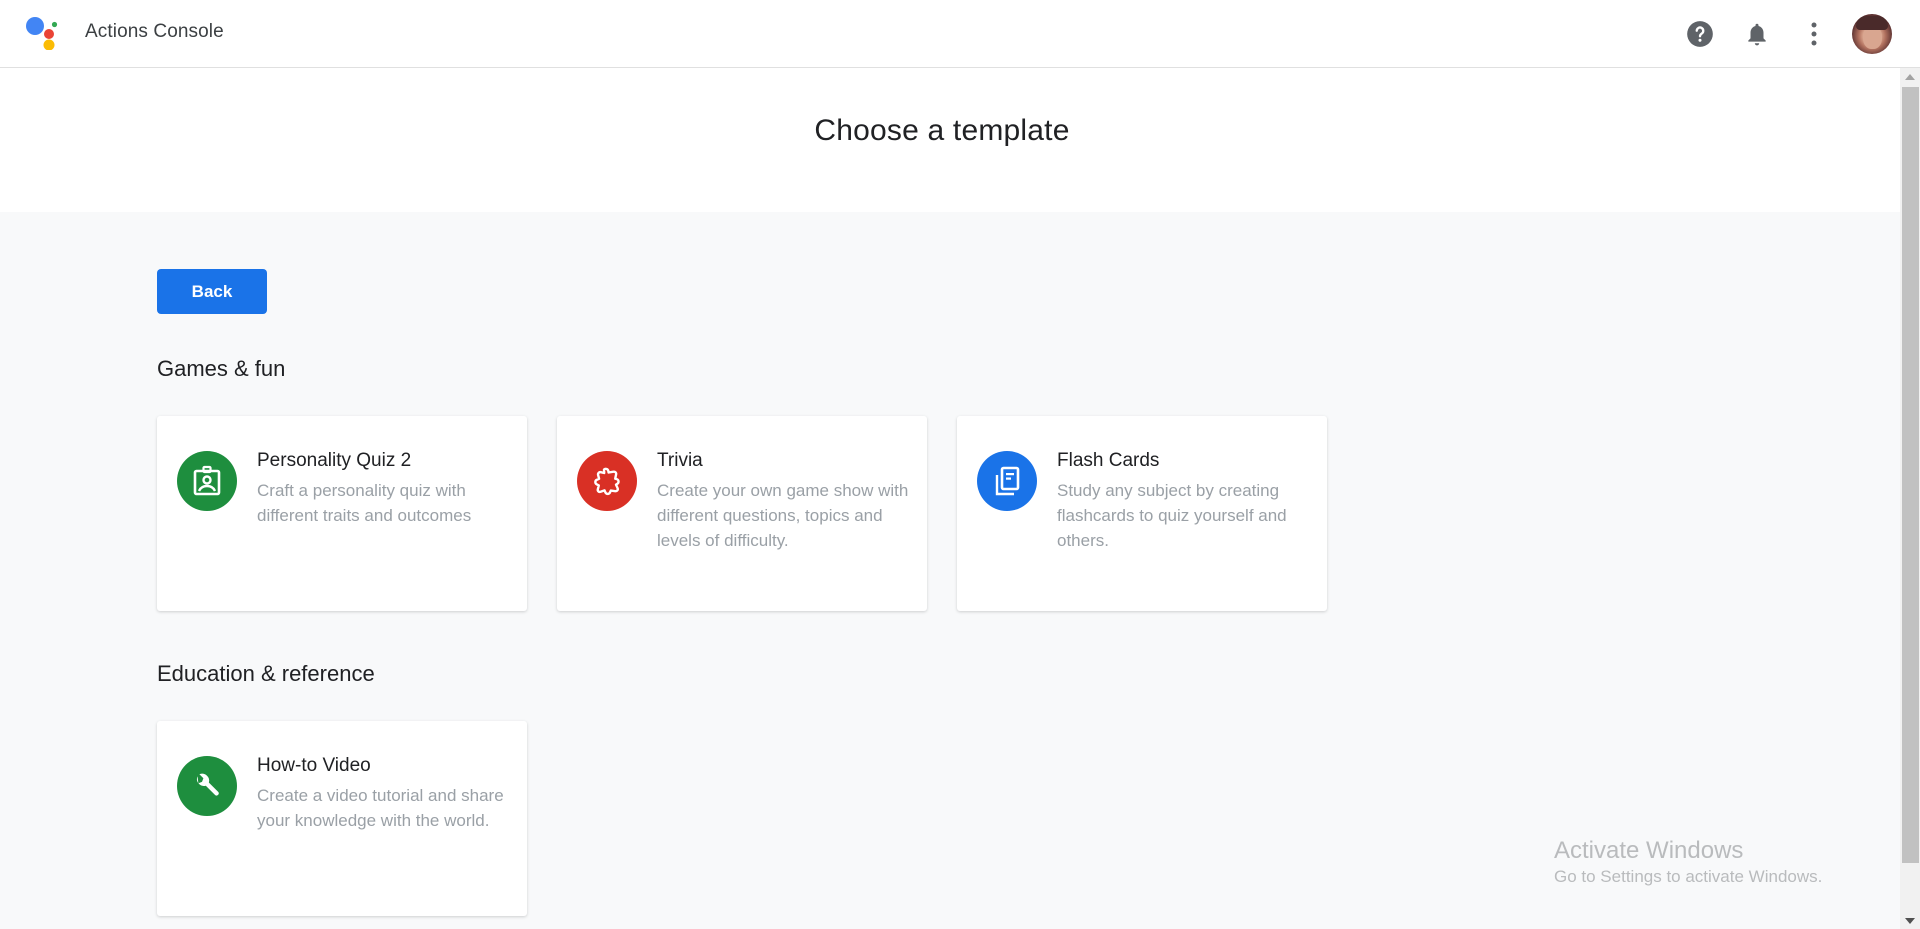 Image resolution: width=1920 pixels, height=929 pixels. I want to click on more-options-button, so click(1814, 34).